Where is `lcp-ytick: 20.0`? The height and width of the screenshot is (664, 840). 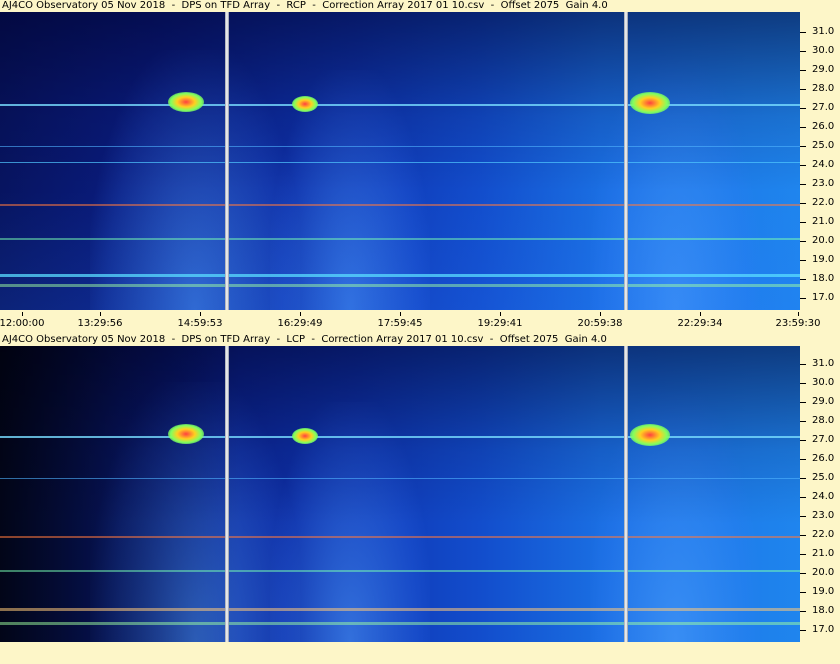
lcp-ytick: 20.0 is located at coordinates (820, 573).